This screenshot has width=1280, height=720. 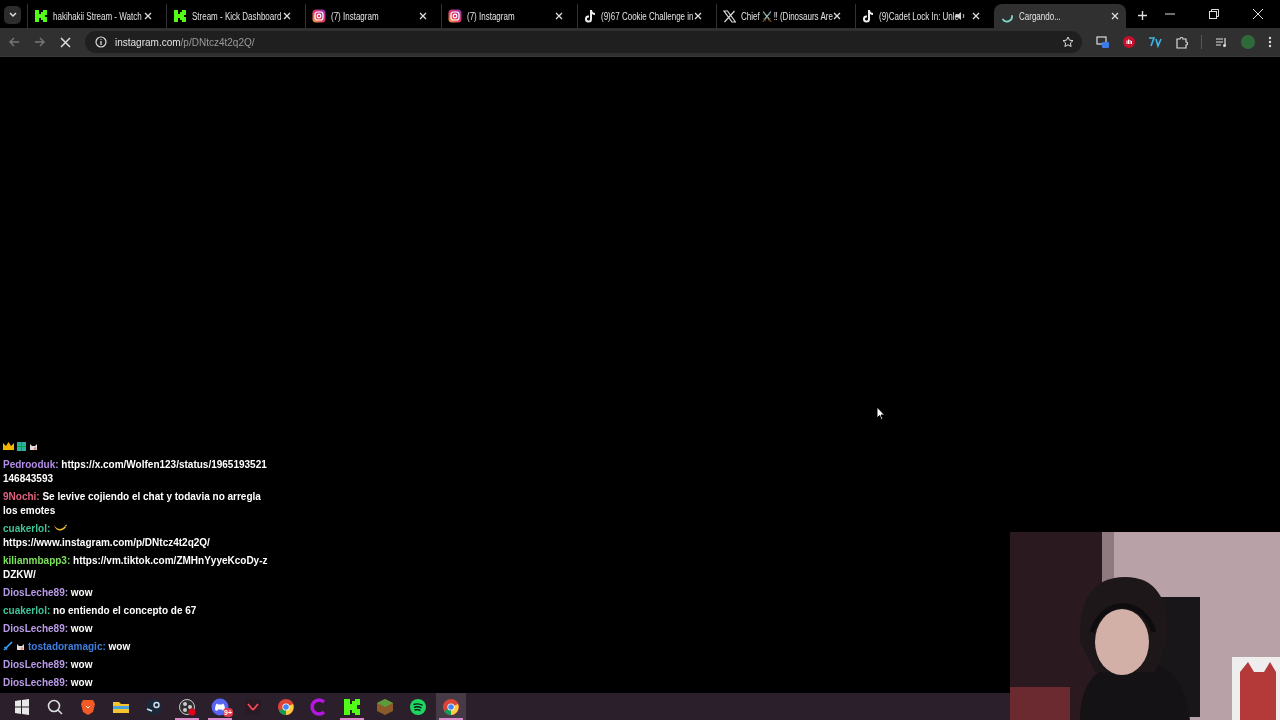 What do you see at coordinates (65, 42) in the screenshot?
I see `stop-icon` at bounding box center [65, 42].